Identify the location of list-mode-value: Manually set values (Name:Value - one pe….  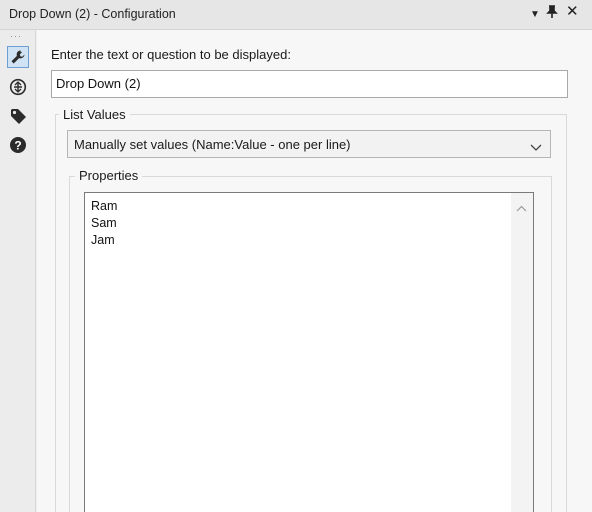
(212, 144).